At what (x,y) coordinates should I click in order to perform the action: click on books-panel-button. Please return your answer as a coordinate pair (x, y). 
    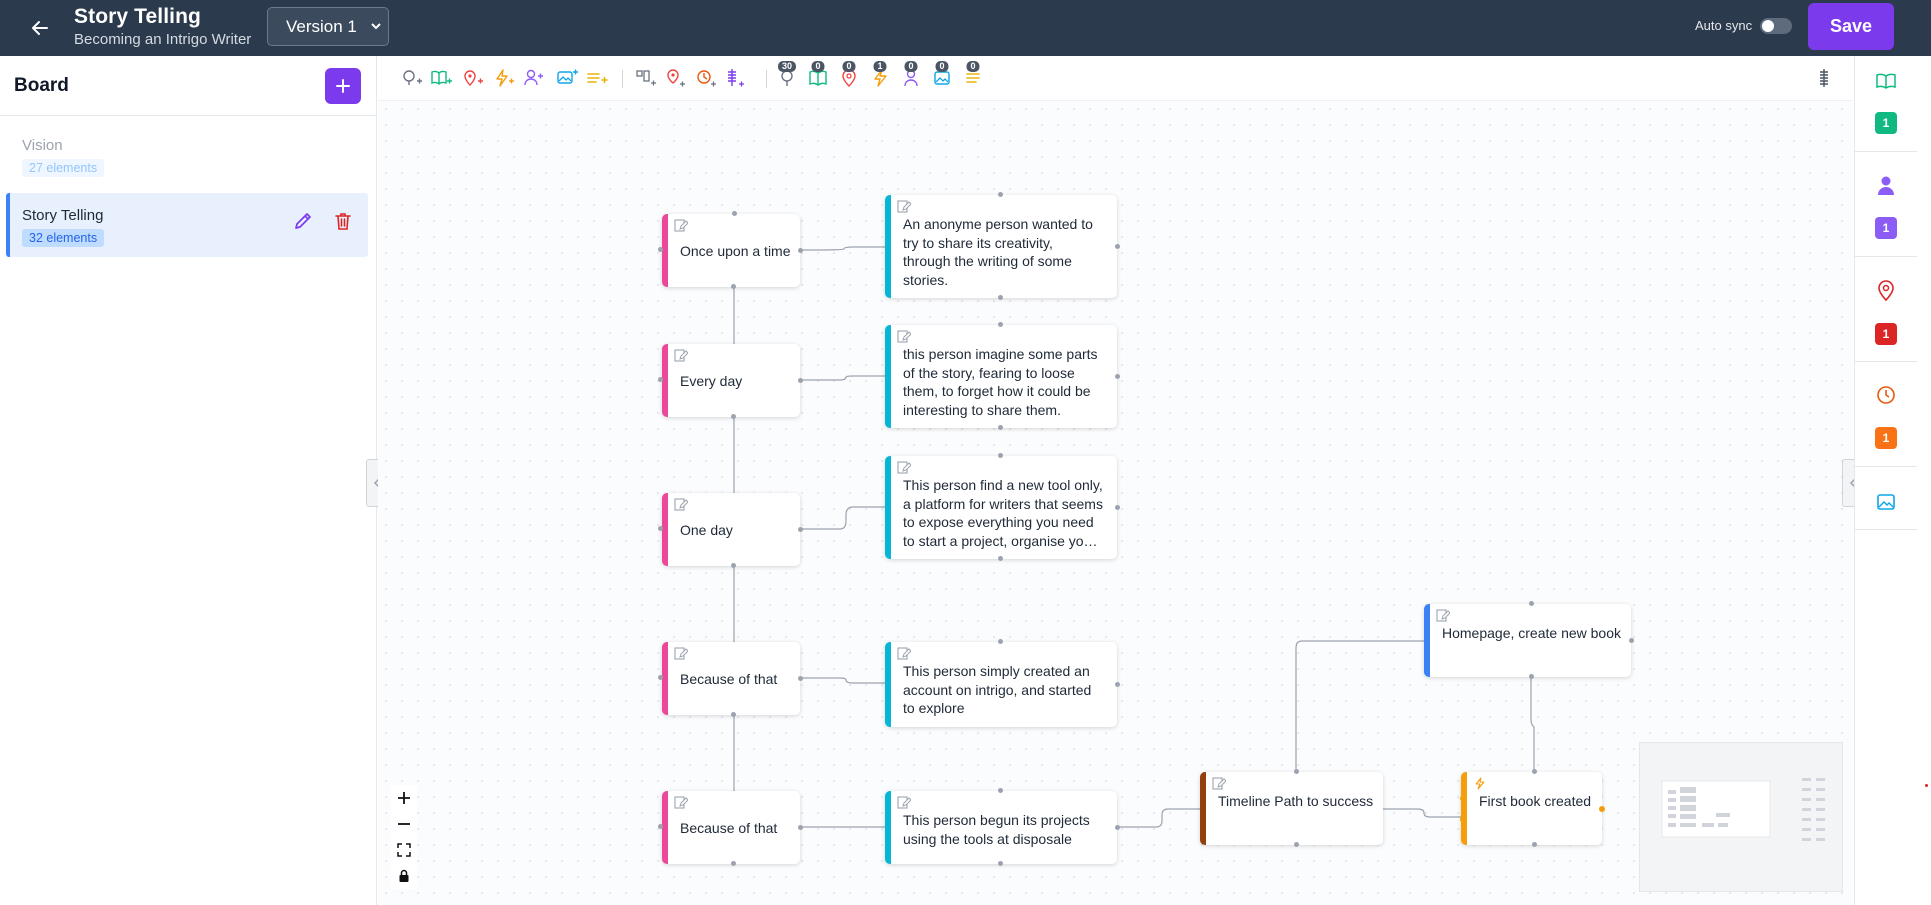
    Looking at the image, I should click on (1886, 81).